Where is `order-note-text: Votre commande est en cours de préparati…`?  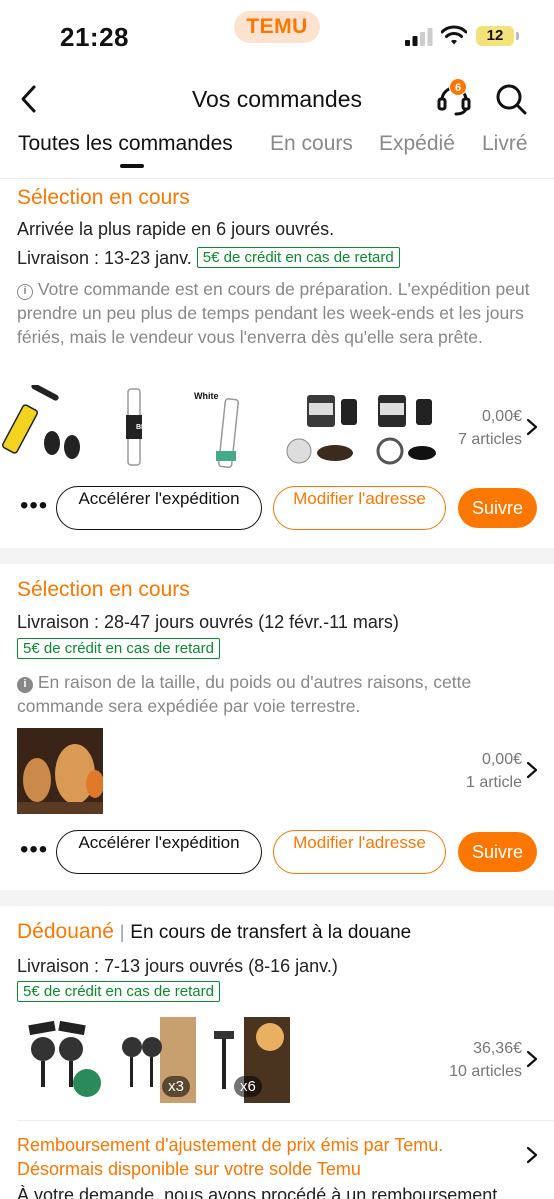 order-note-text: Votre commande est en cours de préparati… is located at coordinates (273, 313).